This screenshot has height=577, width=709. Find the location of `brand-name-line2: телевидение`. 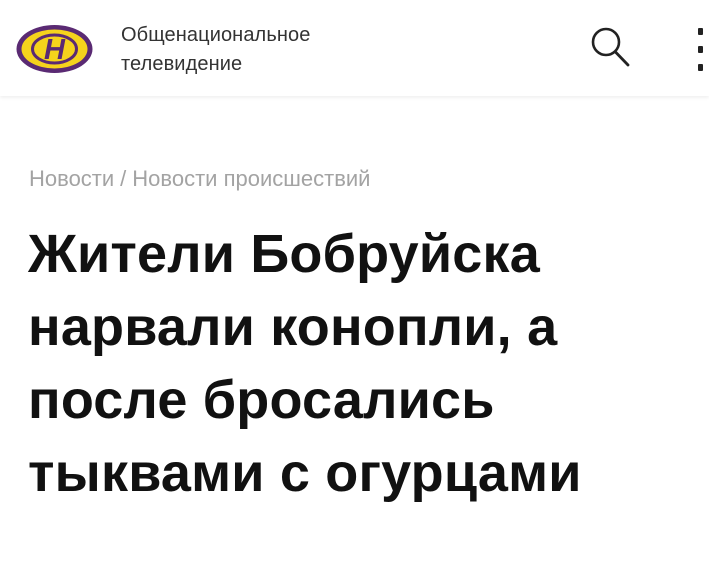

brand-name-line2: телевидение is located at coordinates (182, 64).